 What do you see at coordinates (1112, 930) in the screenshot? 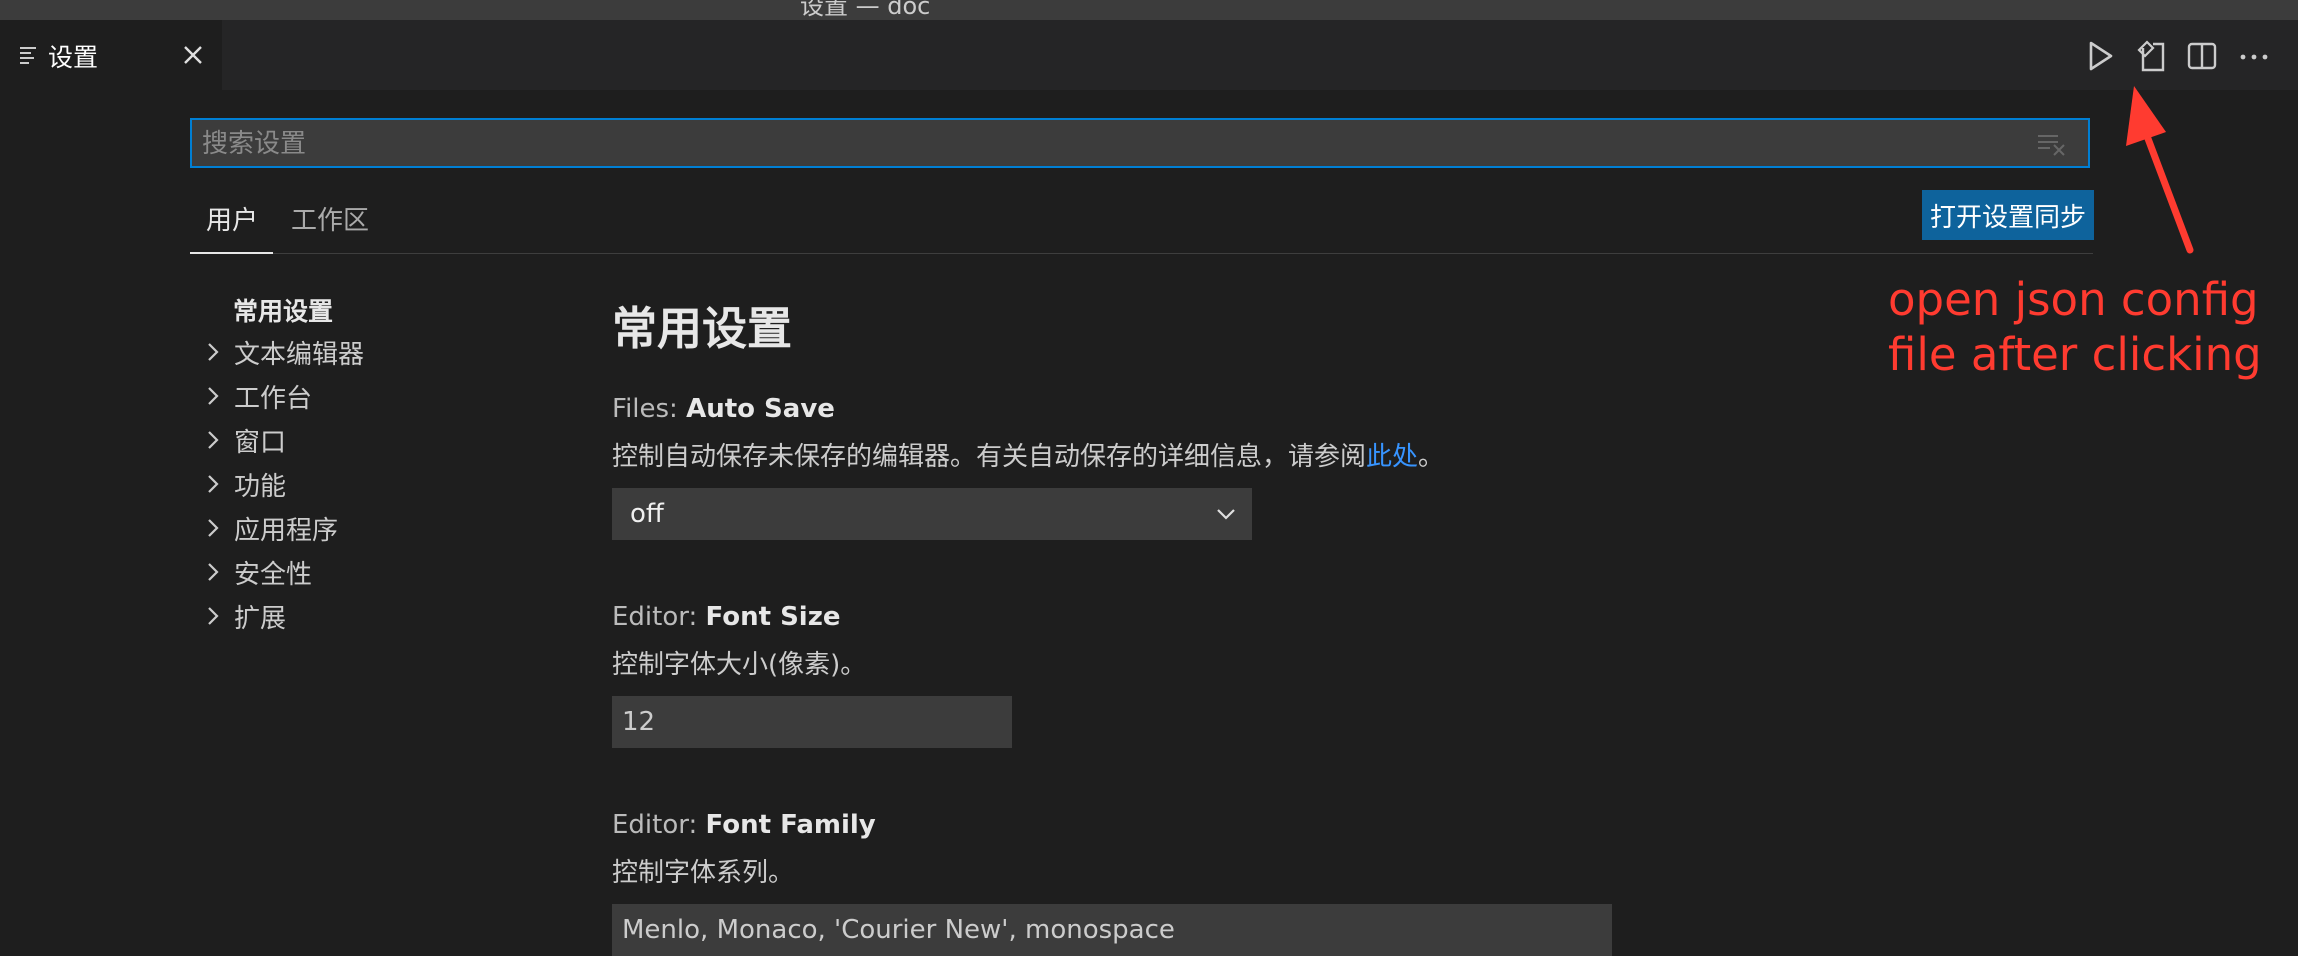
I see `font-family-input` at bounding box center [1112, 930].